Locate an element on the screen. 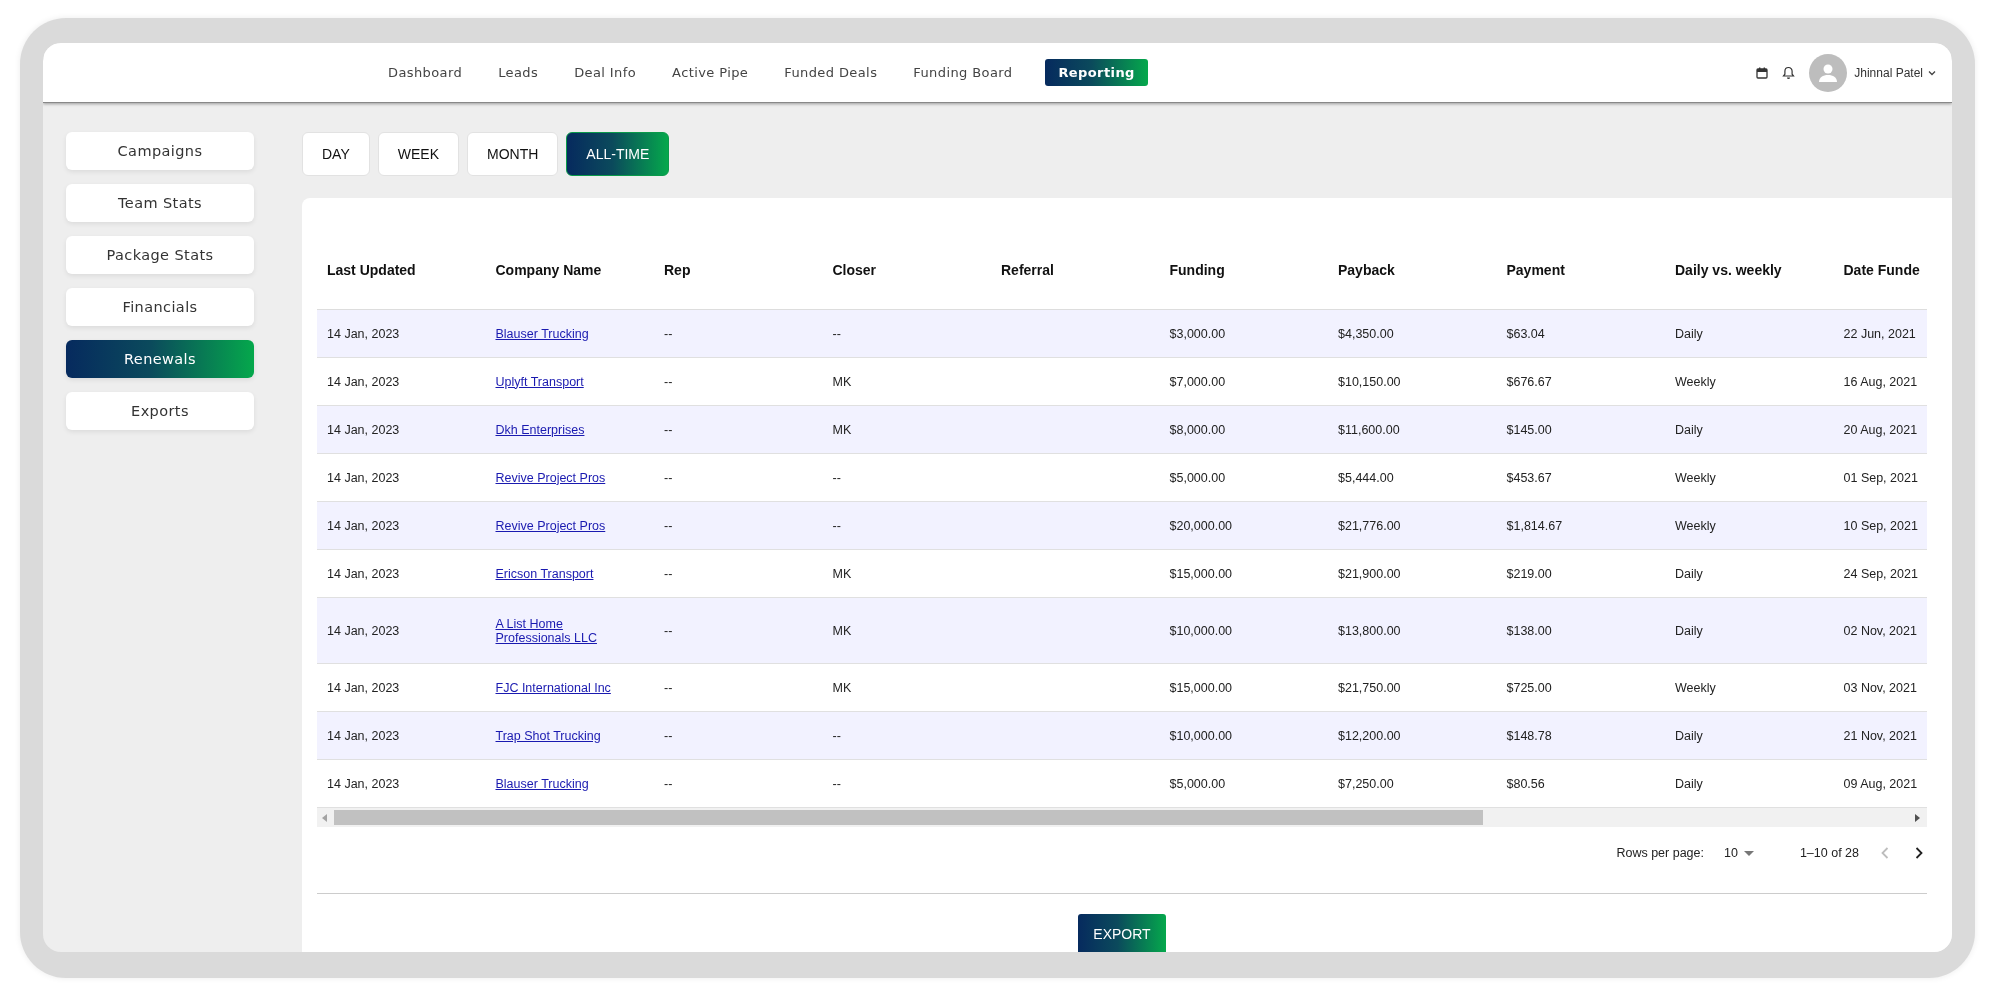  table-cell: $21,750.00 is located at coordinates (1369, 687).